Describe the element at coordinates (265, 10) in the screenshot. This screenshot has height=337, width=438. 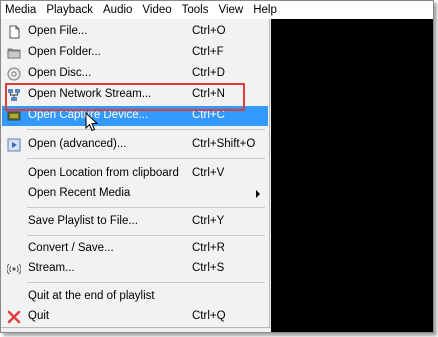
I see `menu-help: Help` at that location.